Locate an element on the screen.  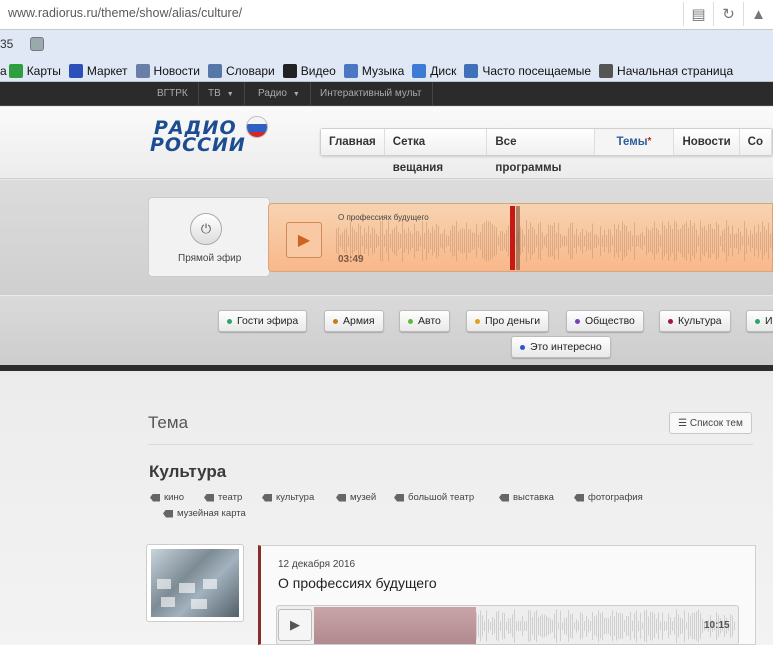
bookmark-disk: Диск is located at coordinates (434, 71).